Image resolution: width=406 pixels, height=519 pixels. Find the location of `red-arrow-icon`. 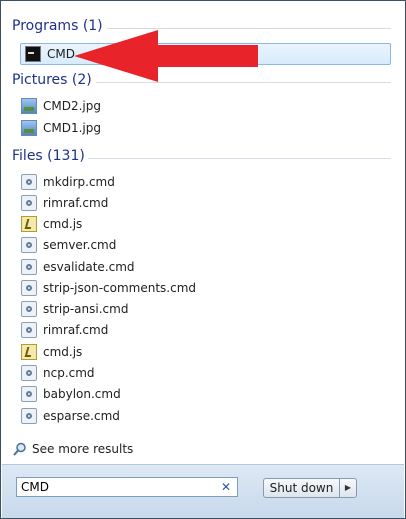

red-arrow-icon is located at coordinates (166, 56).